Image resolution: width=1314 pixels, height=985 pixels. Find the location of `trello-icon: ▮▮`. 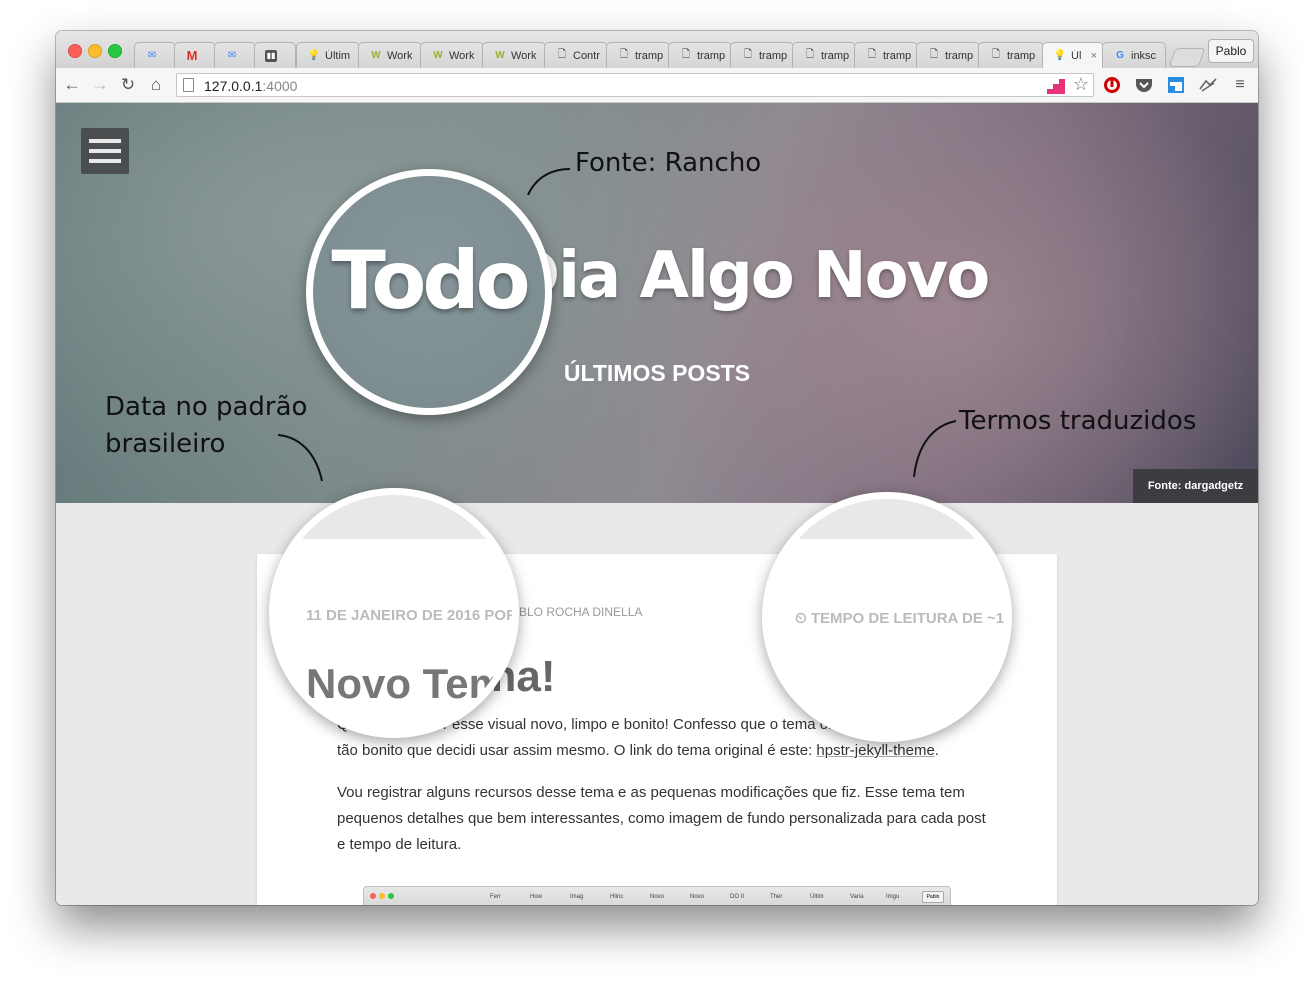

trello-icon: ▮▮ is located at coordinates (271, 55).